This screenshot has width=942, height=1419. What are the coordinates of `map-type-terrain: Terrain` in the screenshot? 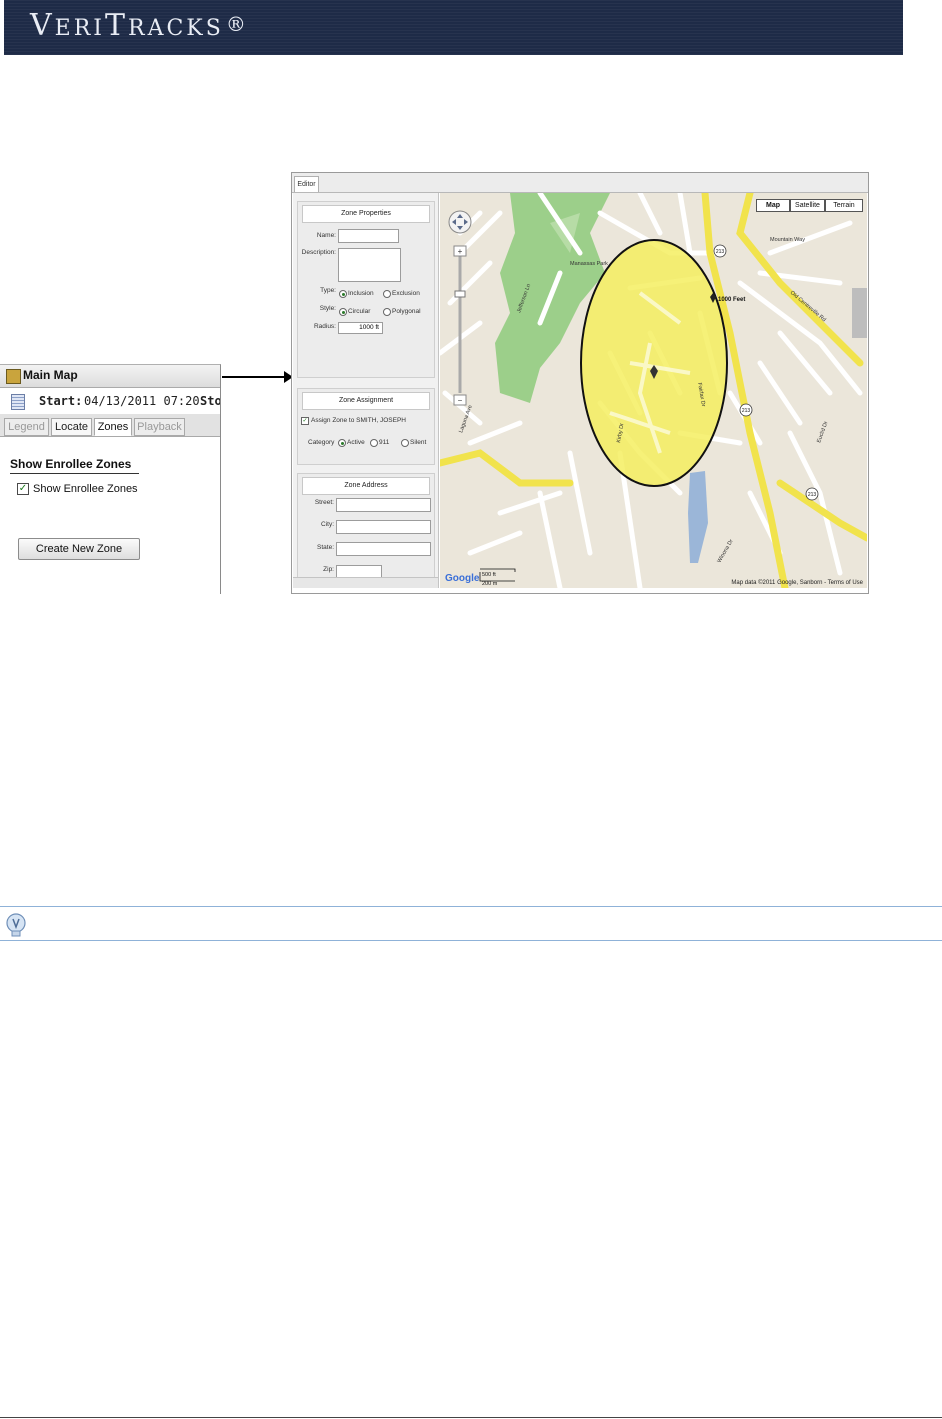 It's located at (844, 205).